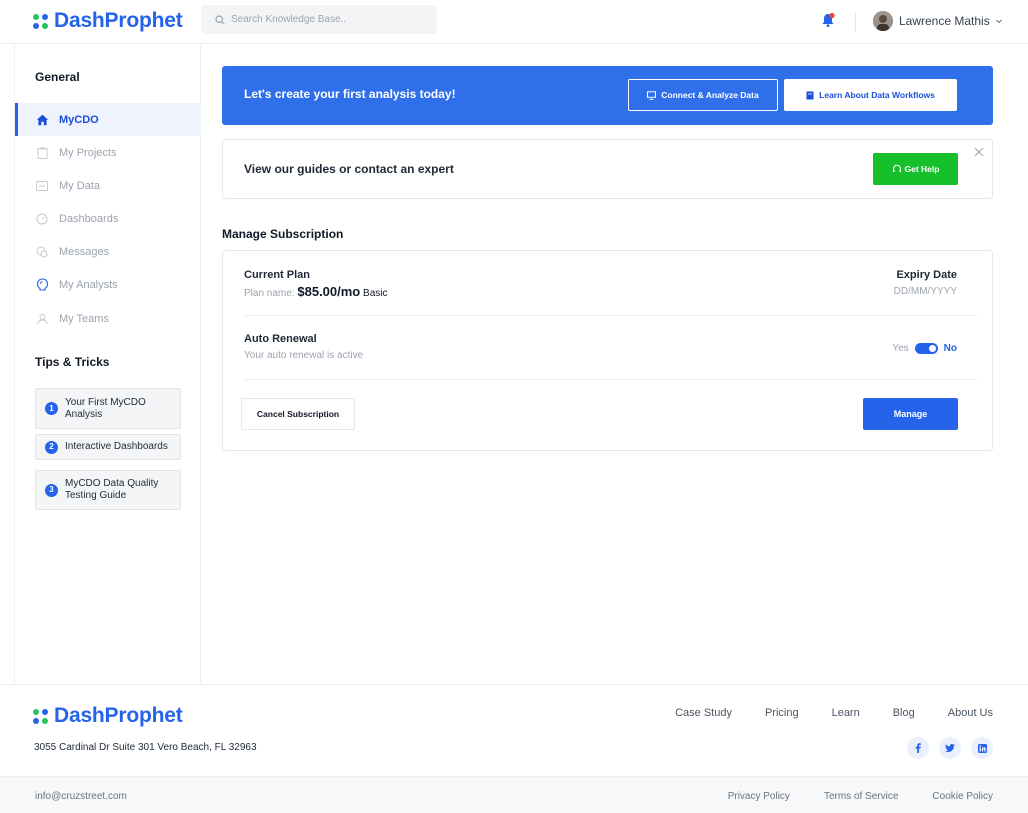 The height and width of the screenshot is (813, 1028). I want to click on footer-link-case-study: Case Study, so click(703, 713).